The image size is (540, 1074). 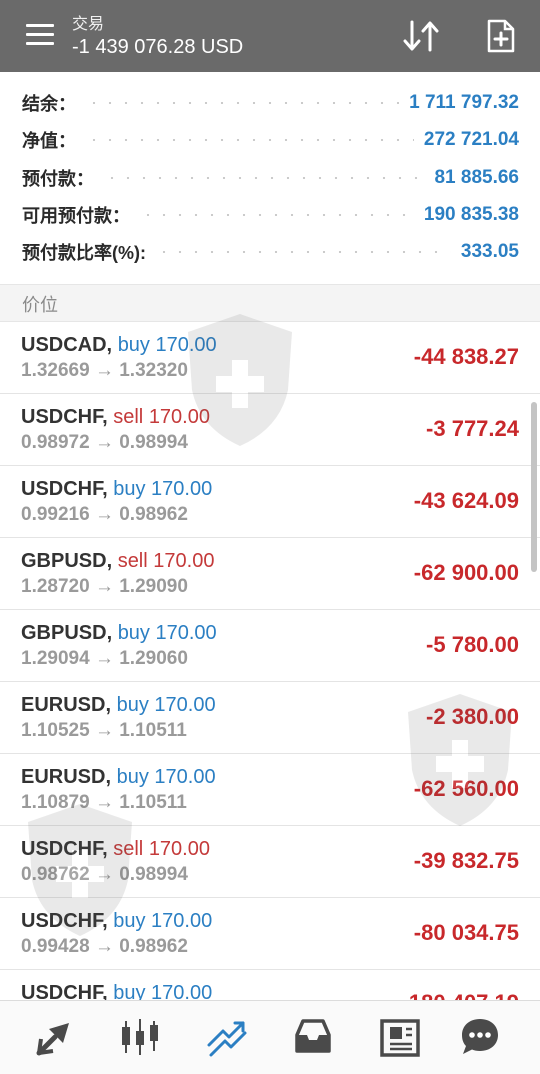 I want to click on summary-label: 预付款比率(%):, so click(x=84, y=253).